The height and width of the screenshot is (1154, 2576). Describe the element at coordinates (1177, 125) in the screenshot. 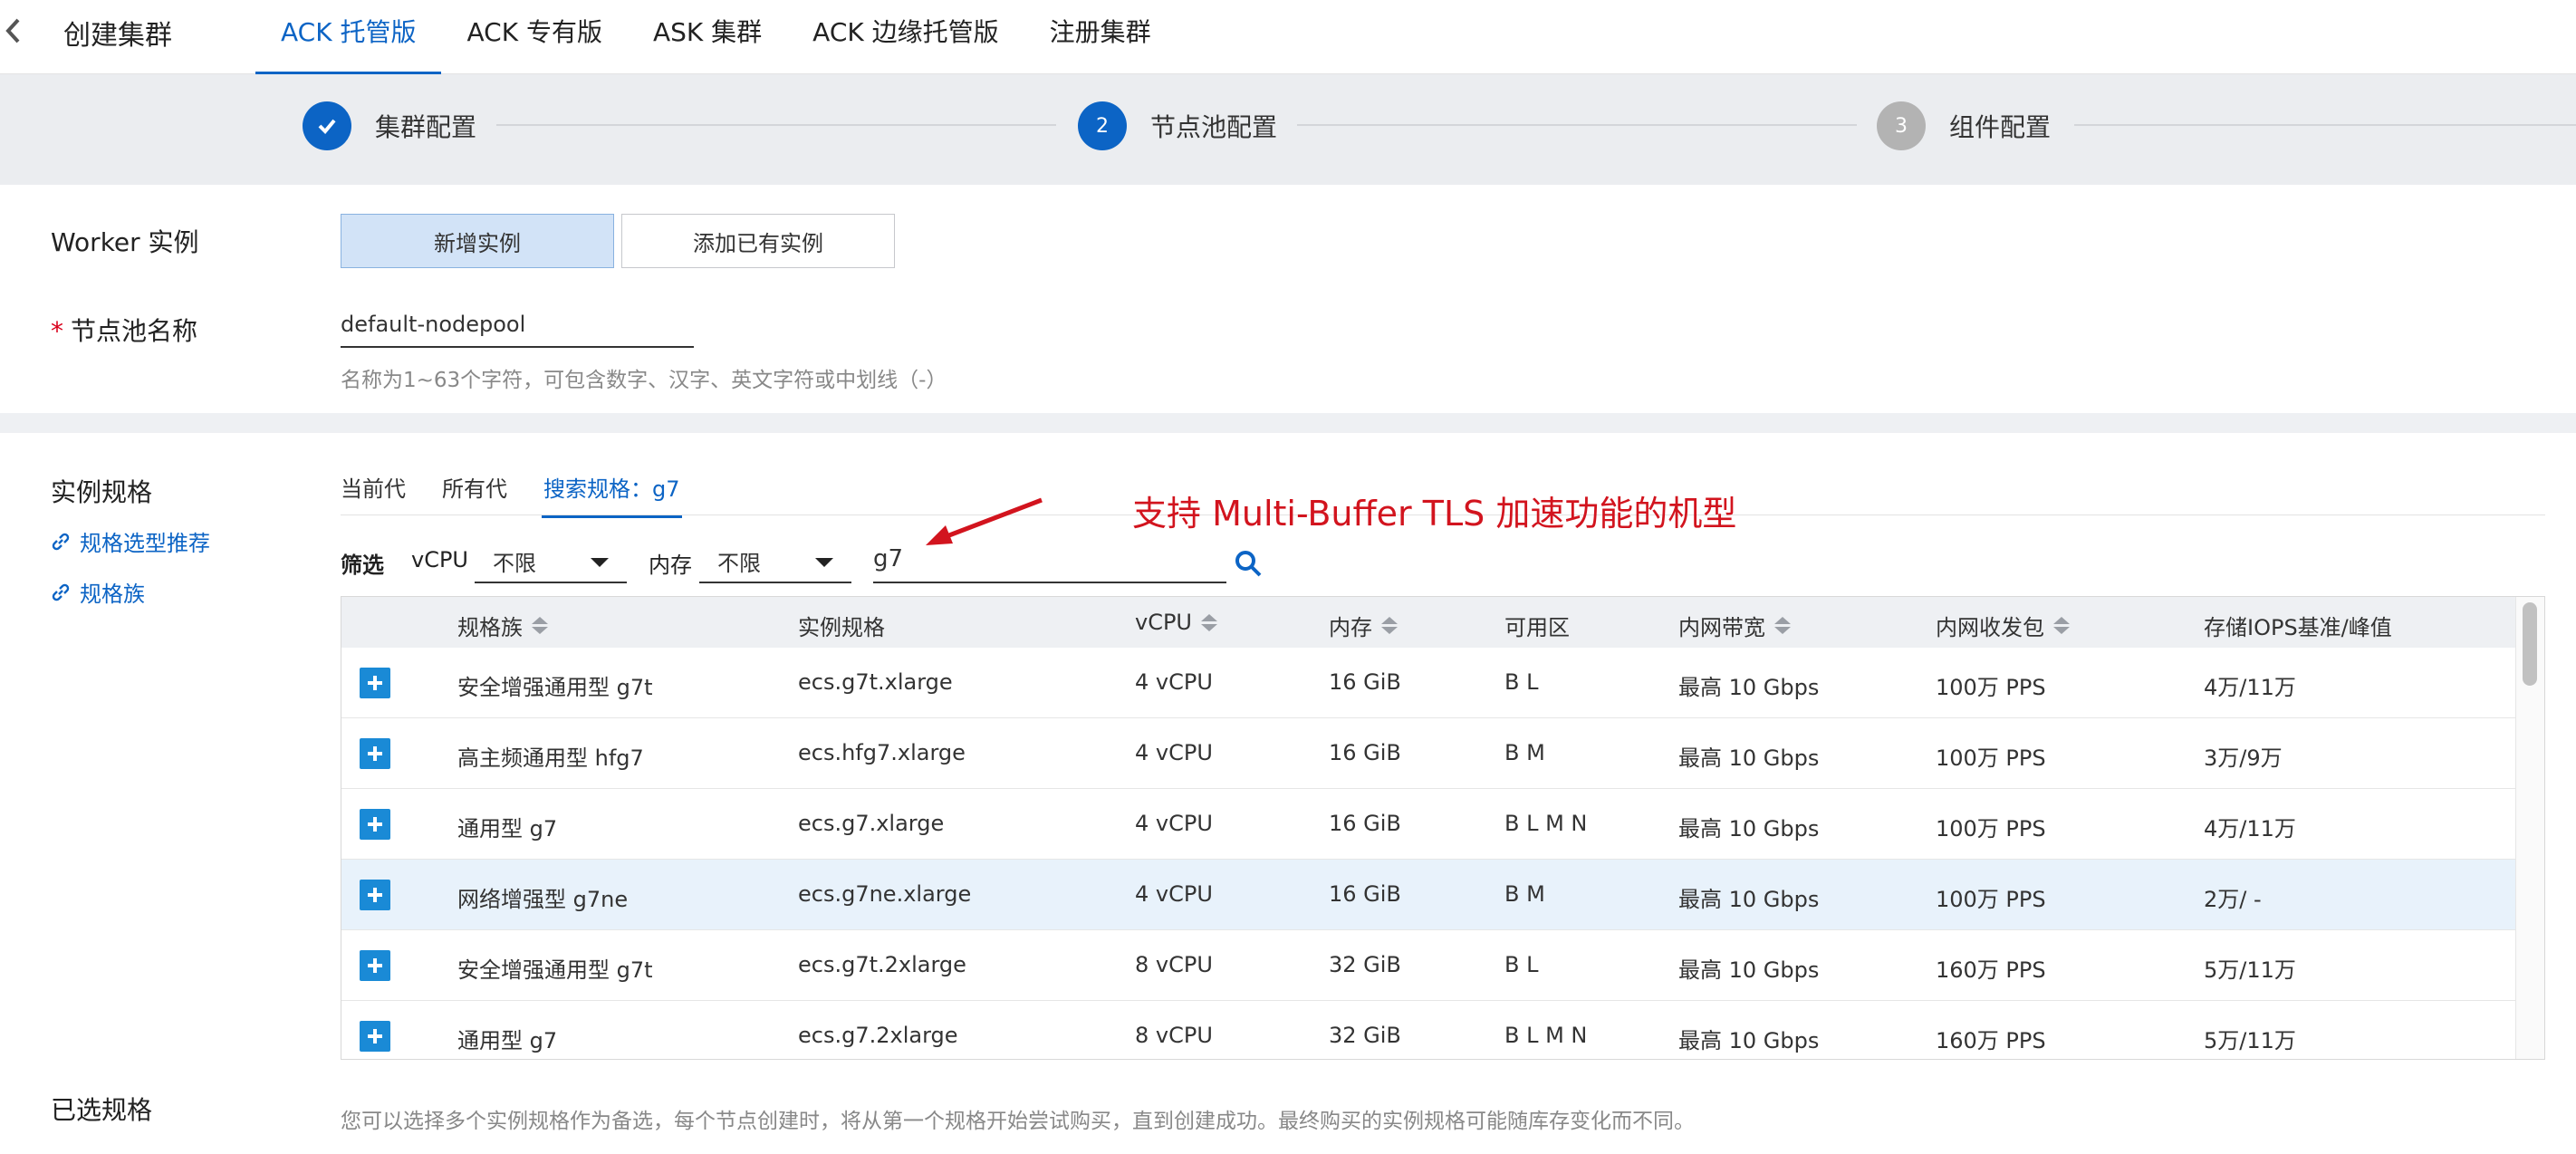

I see `step-nodepool-config: 2 节点池配置` at that location.